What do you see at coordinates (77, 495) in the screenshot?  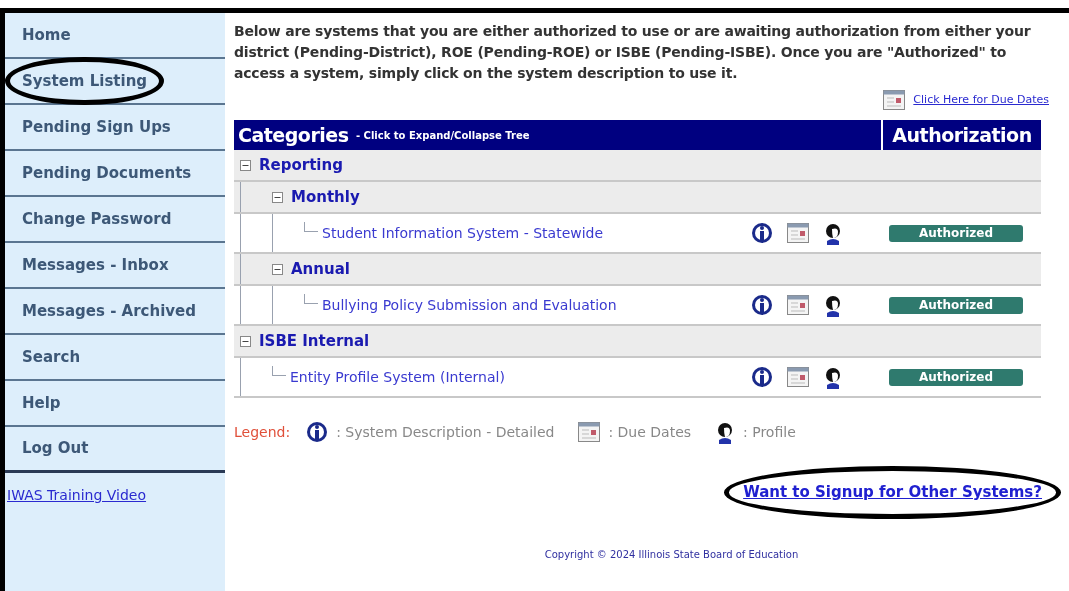 I see `training-video-link: IWAS Training Video` at bounding box center [77, 495].